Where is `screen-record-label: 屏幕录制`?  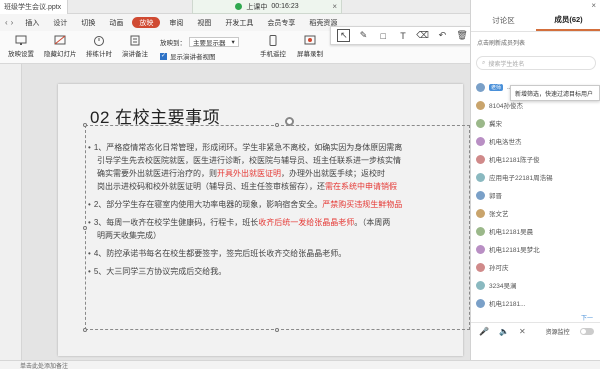 screen-record-label: 屏幕录制 is located at coordinates (310, 54).